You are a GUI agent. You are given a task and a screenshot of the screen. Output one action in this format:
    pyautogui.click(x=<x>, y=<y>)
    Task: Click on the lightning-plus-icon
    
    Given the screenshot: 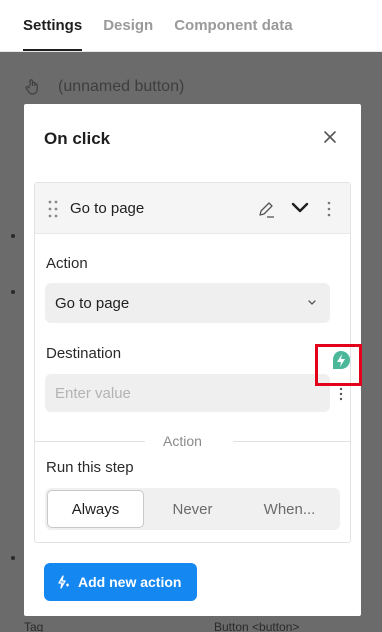 What is the action you would take?
    pyautogui.click(x=63, y=582)
    